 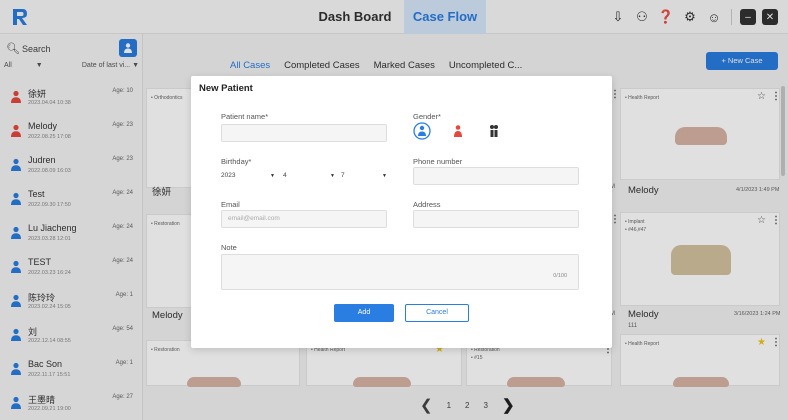 What do you see at coordinates (494, 131) in the screenshot?
I see `other-gender-icon` at bounding box center [494, 131].